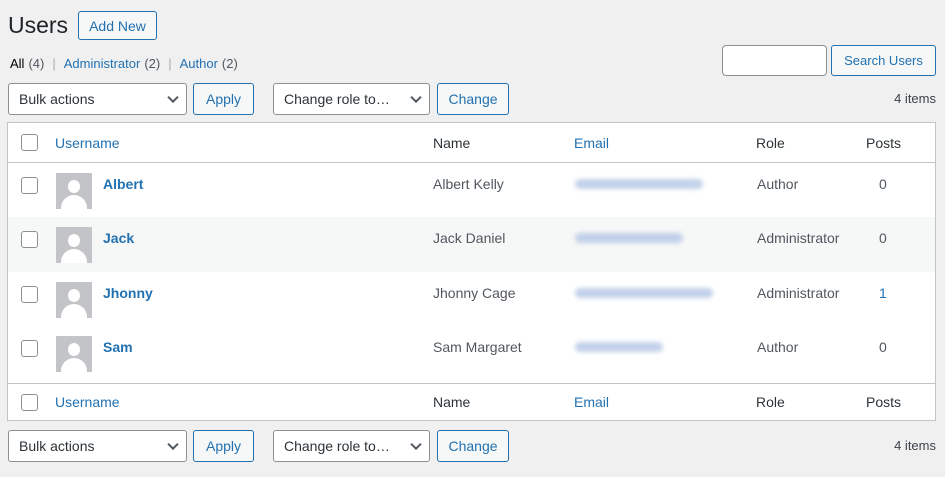  Describe the element at coordinates (17, 64) in the screenshot. I see `filter-all-label: All` at that location.